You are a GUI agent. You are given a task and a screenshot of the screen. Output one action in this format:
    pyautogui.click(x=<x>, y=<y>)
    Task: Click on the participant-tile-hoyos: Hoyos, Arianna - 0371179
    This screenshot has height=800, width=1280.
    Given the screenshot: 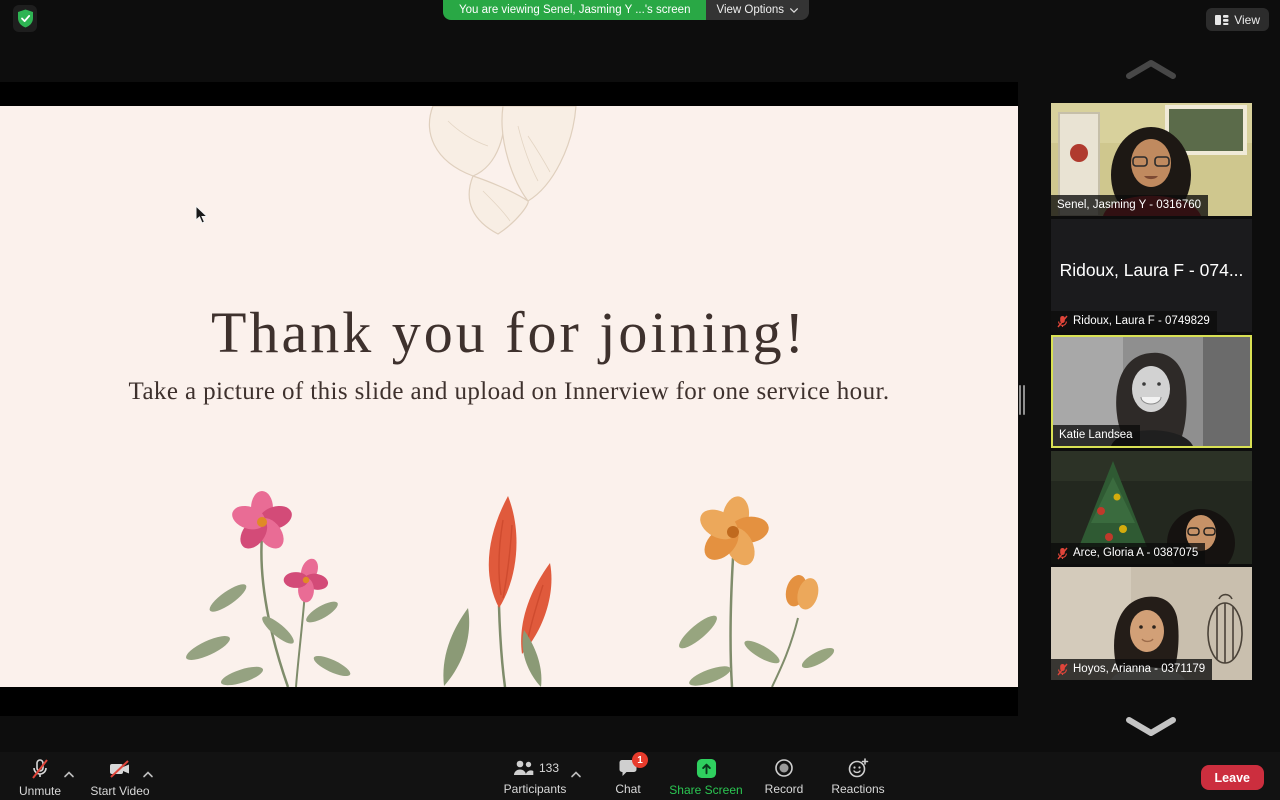 What is the action you would take?
    pyautogui.click(x=1151, y=623)
    